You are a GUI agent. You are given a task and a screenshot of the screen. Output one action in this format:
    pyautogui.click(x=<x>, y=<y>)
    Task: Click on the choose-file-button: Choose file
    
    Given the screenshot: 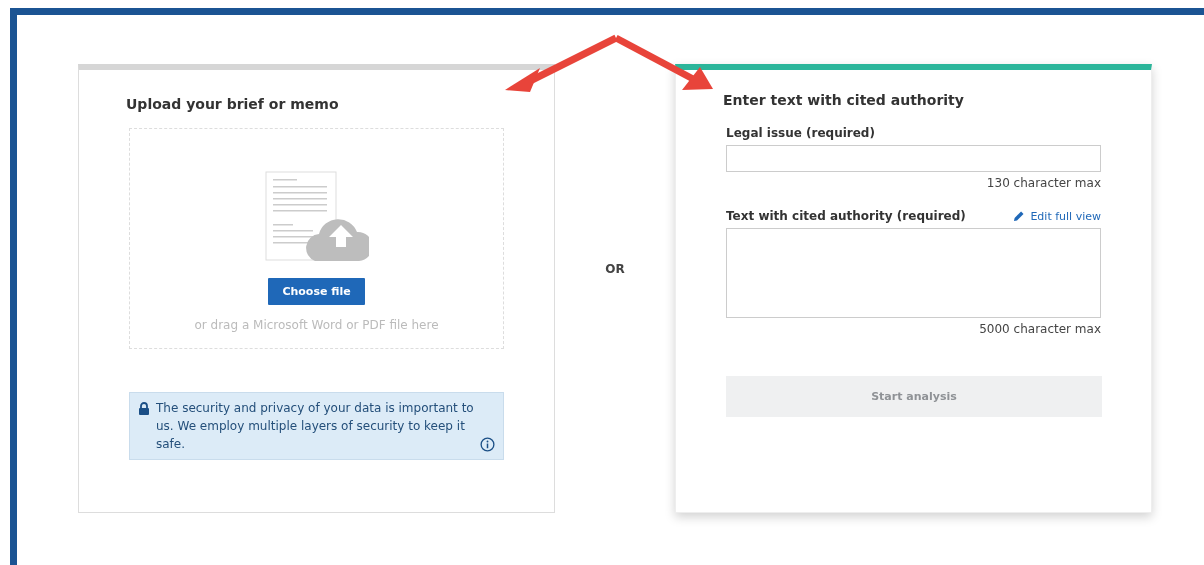 What is the action you would take?
    pyautogui.click(x=316, y=291)
    